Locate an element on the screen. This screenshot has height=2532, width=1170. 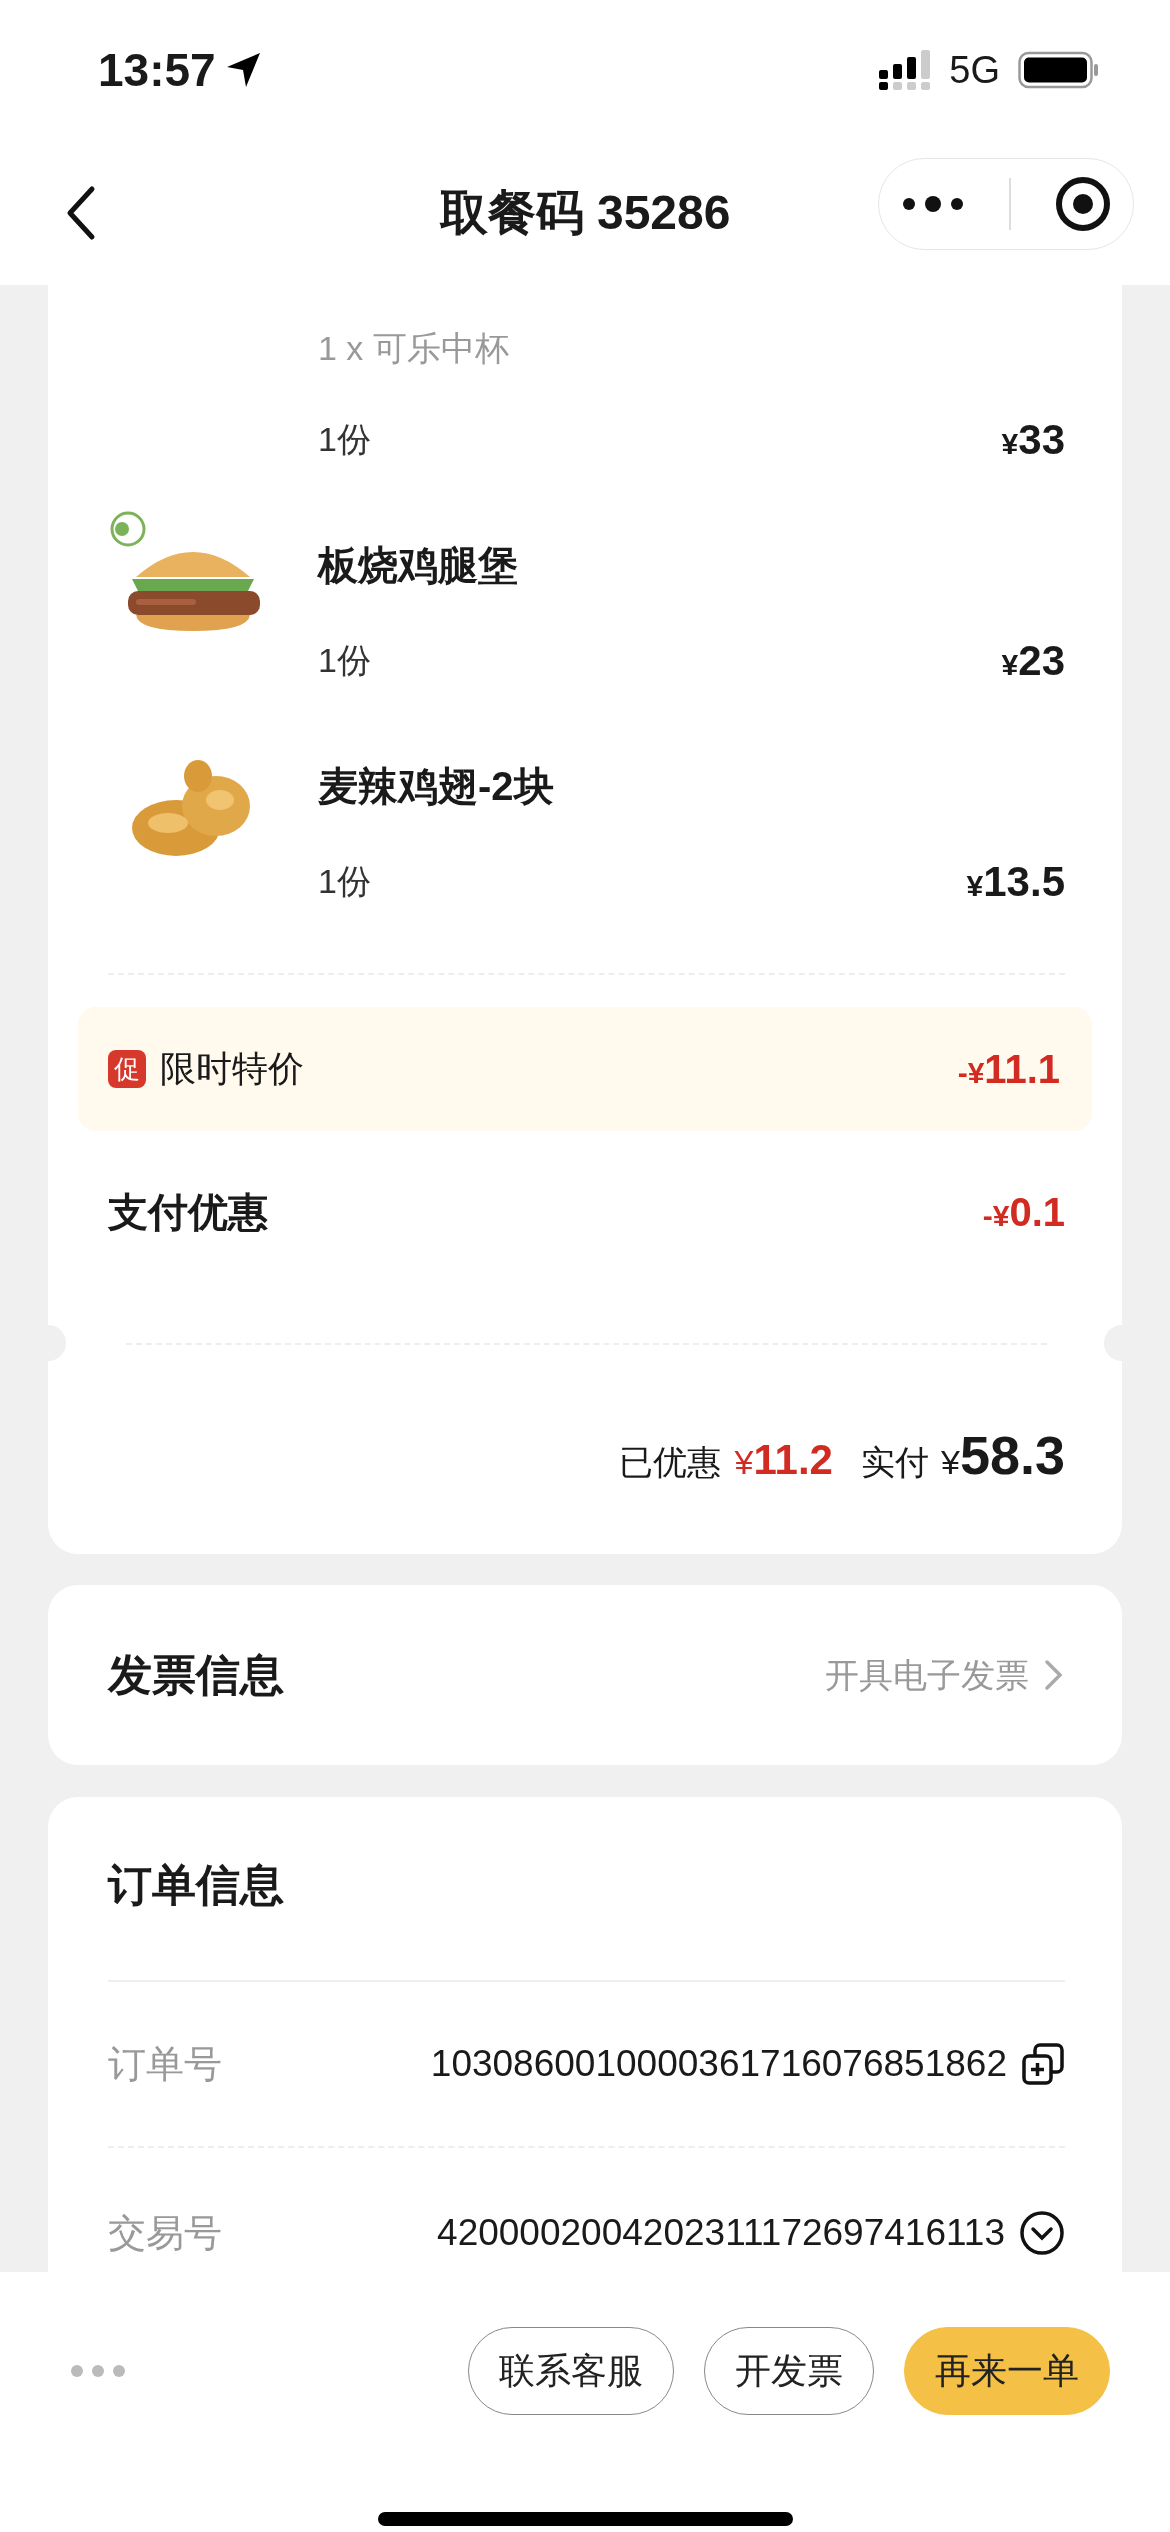
info-value: 1030860010000361716076851862 is located at coordinates (718, 2064).